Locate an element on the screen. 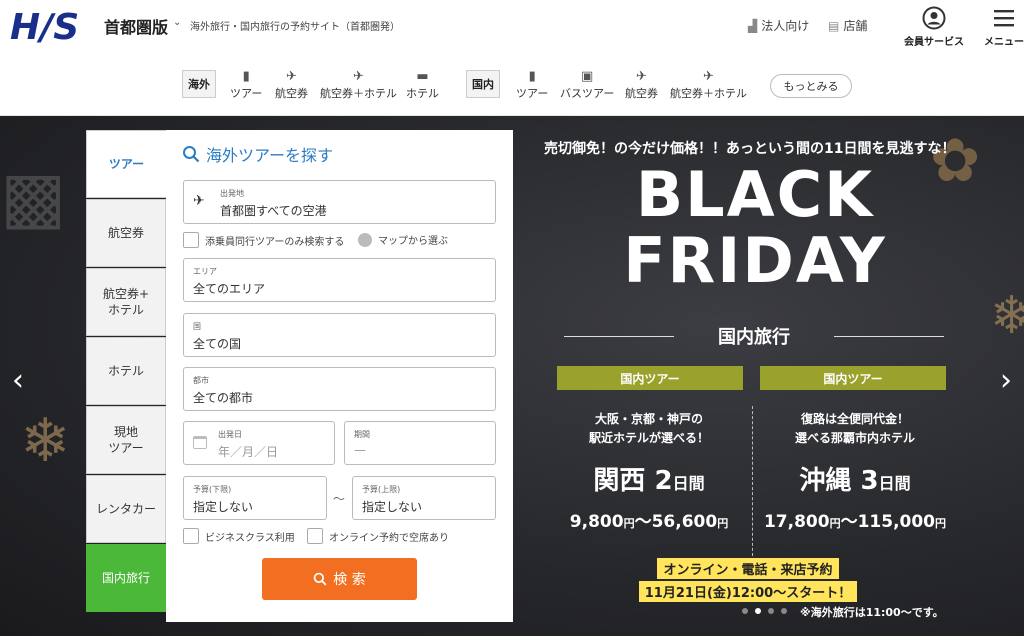  member-service-button: 会員サービス is located at coordinates (934, 27).